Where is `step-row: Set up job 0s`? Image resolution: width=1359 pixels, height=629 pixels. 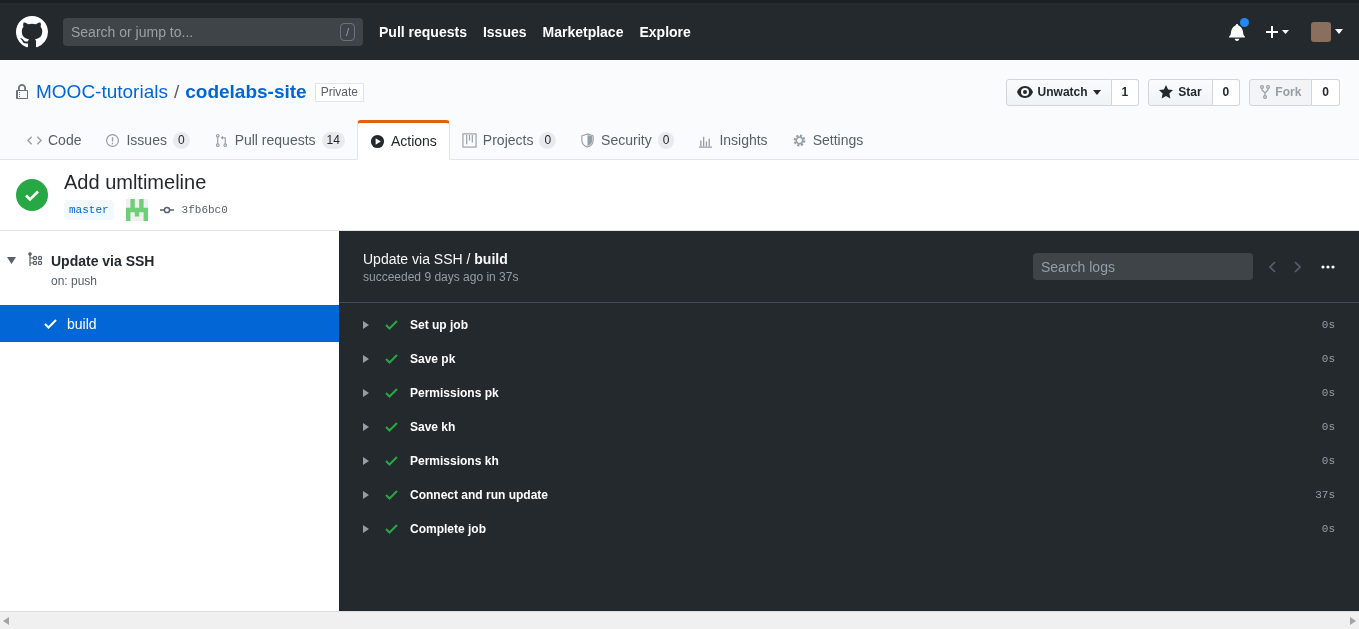 step-row: Set up job 0s is located at coordinates (849, 325).